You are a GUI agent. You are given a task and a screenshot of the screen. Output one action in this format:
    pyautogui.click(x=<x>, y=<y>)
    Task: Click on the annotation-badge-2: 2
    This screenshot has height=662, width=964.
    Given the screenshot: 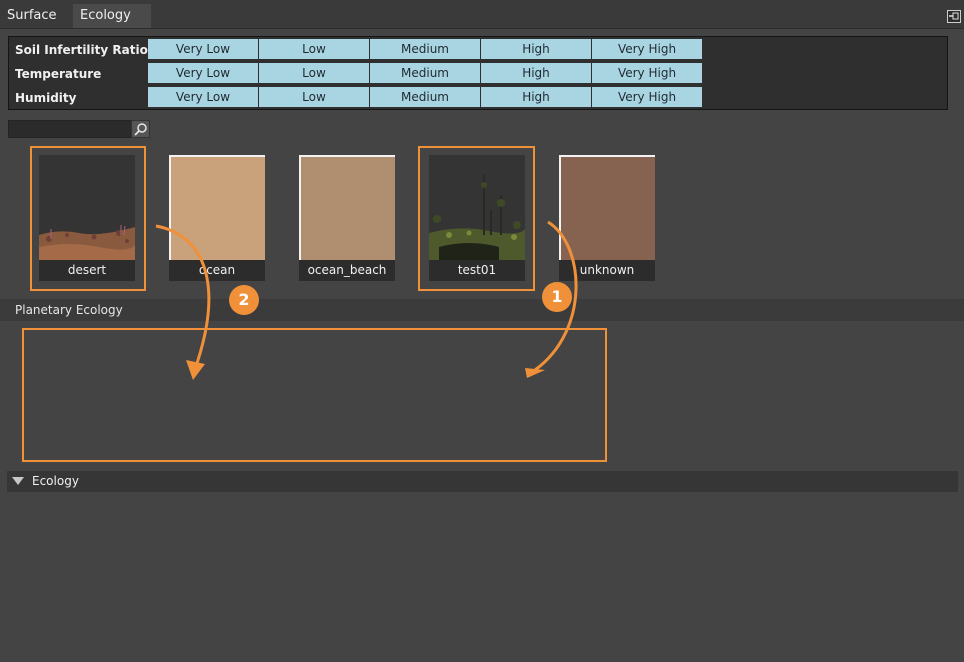 What is the action you would take?
    pyautogui.click(x=244, y=300)
    